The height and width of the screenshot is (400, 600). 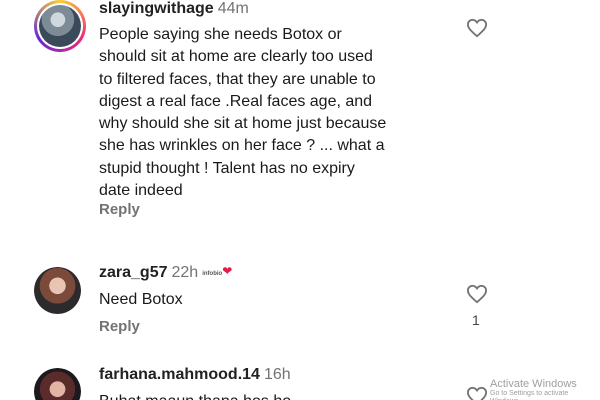 What do you see at coordinates (141, 299) in the screenshot?
I see `comment-text: Need Botox` at bounding box center [141, 299].